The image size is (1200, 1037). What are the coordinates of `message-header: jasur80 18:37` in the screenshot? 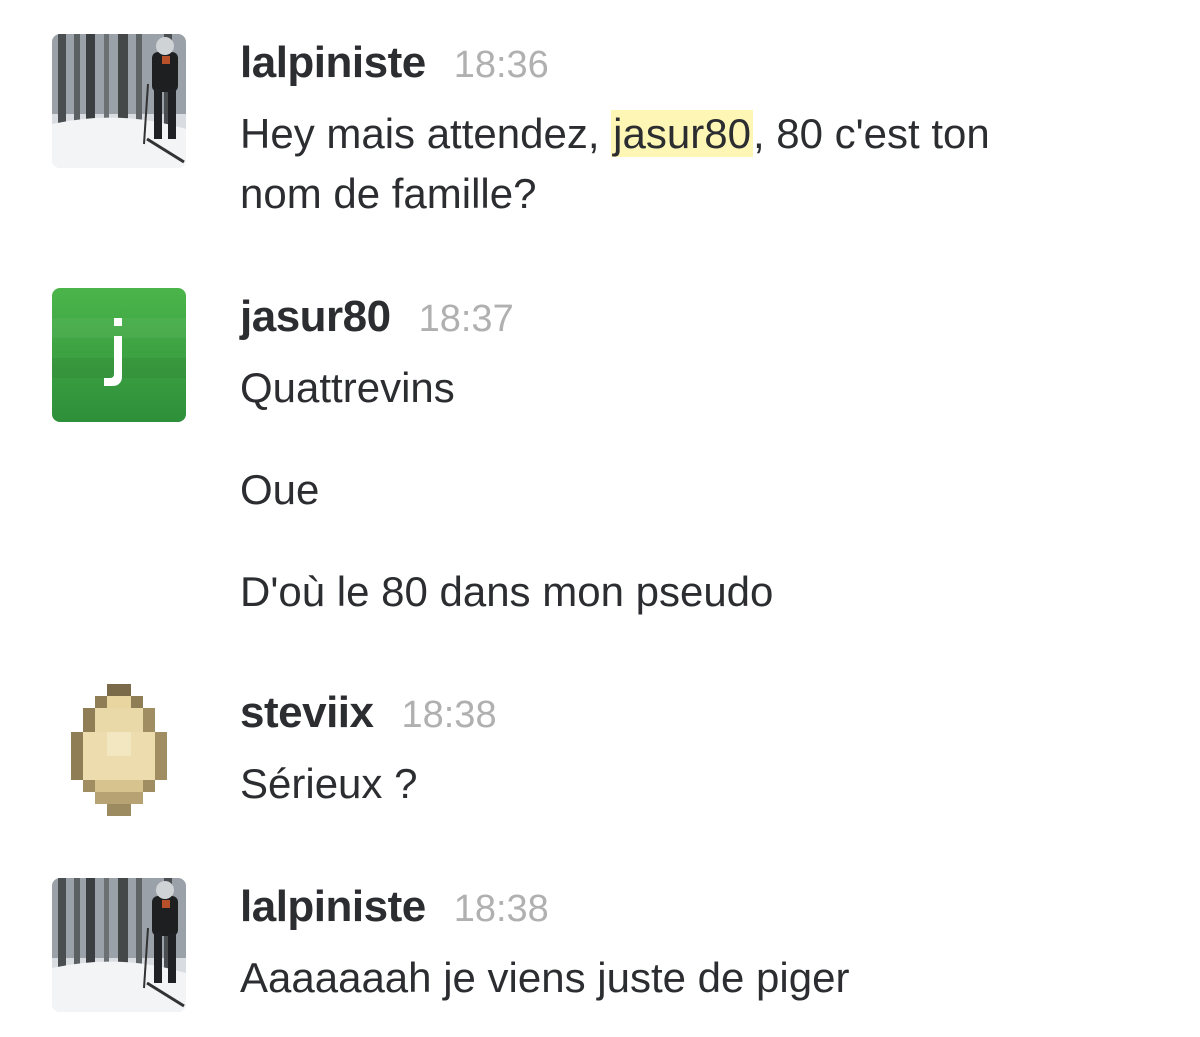 It's located at (377, 317).